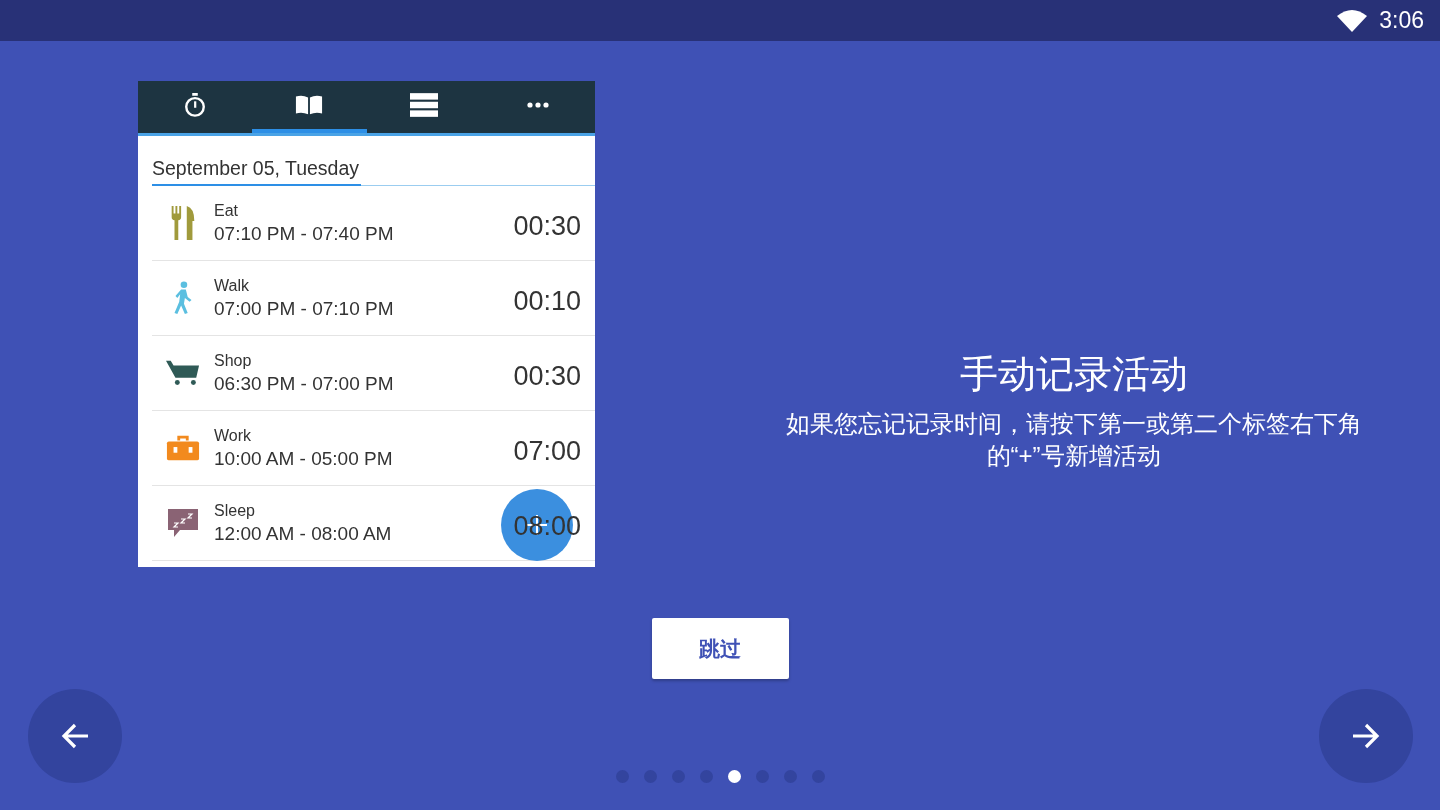  What do you see at coordinates (304, 308) in the screenshot?
I see `activity-time-range: 07:00 PM - 07:10 PM` at bounding box center [304, 308].